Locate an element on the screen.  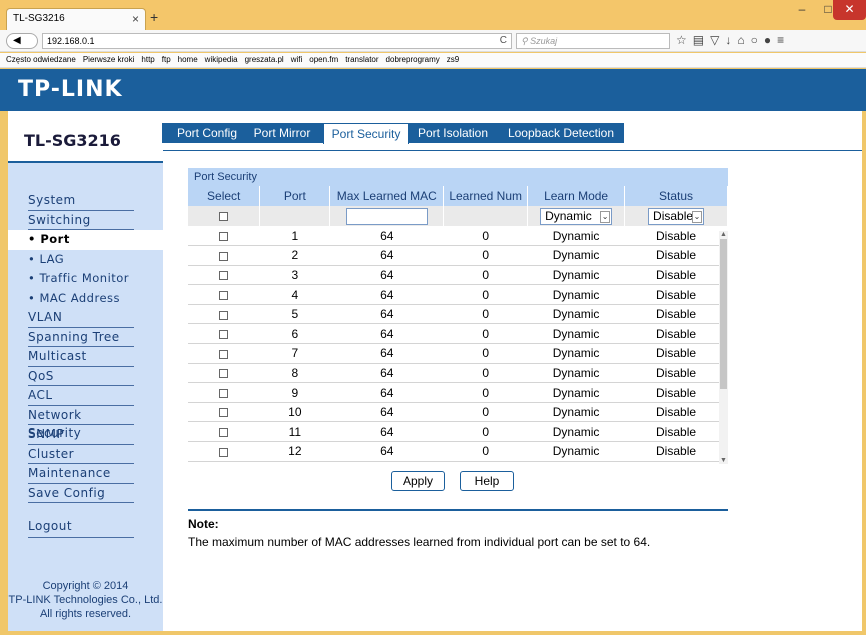
sidebar-item-spanning-tree: Spanning Tree is located at coordinates (81, 337).